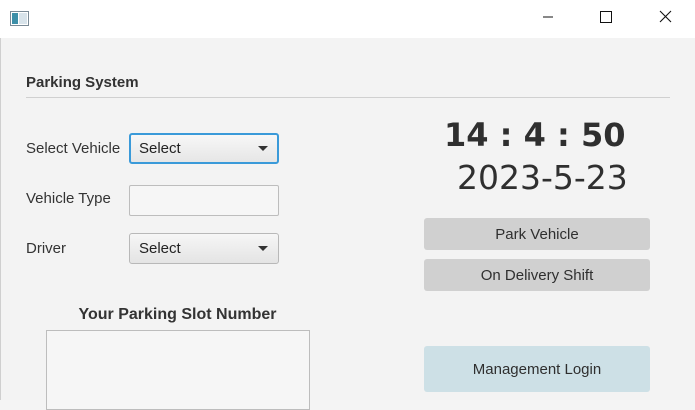  I want to click on driver-label: Driver, so click(46, 248).